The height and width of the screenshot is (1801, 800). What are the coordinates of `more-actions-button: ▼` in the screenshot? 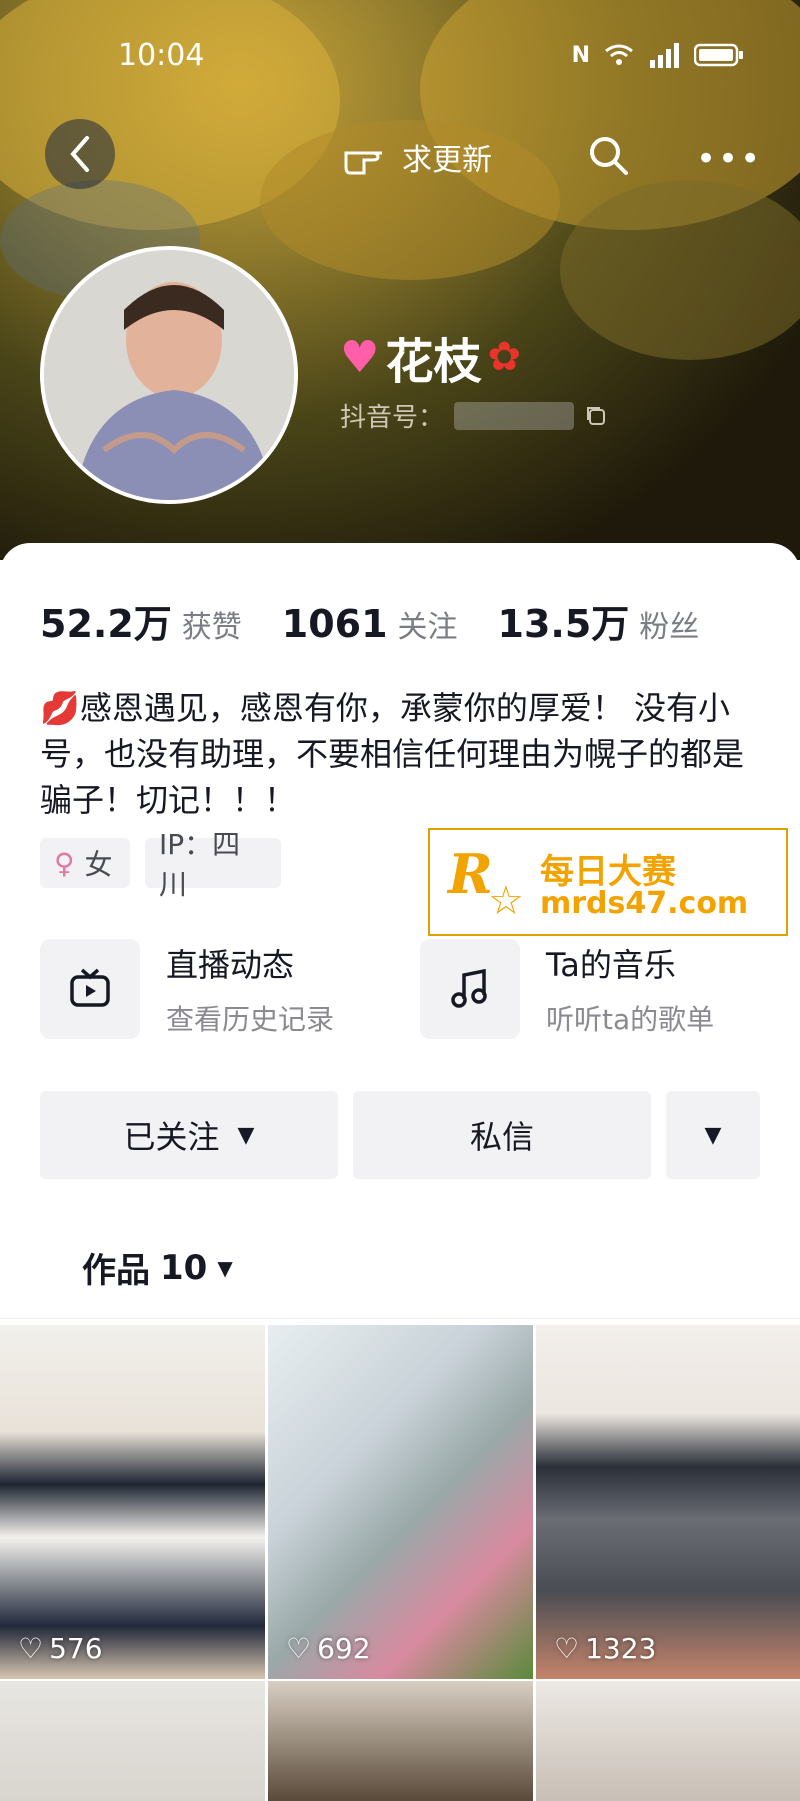 It's located at (713, 1135).